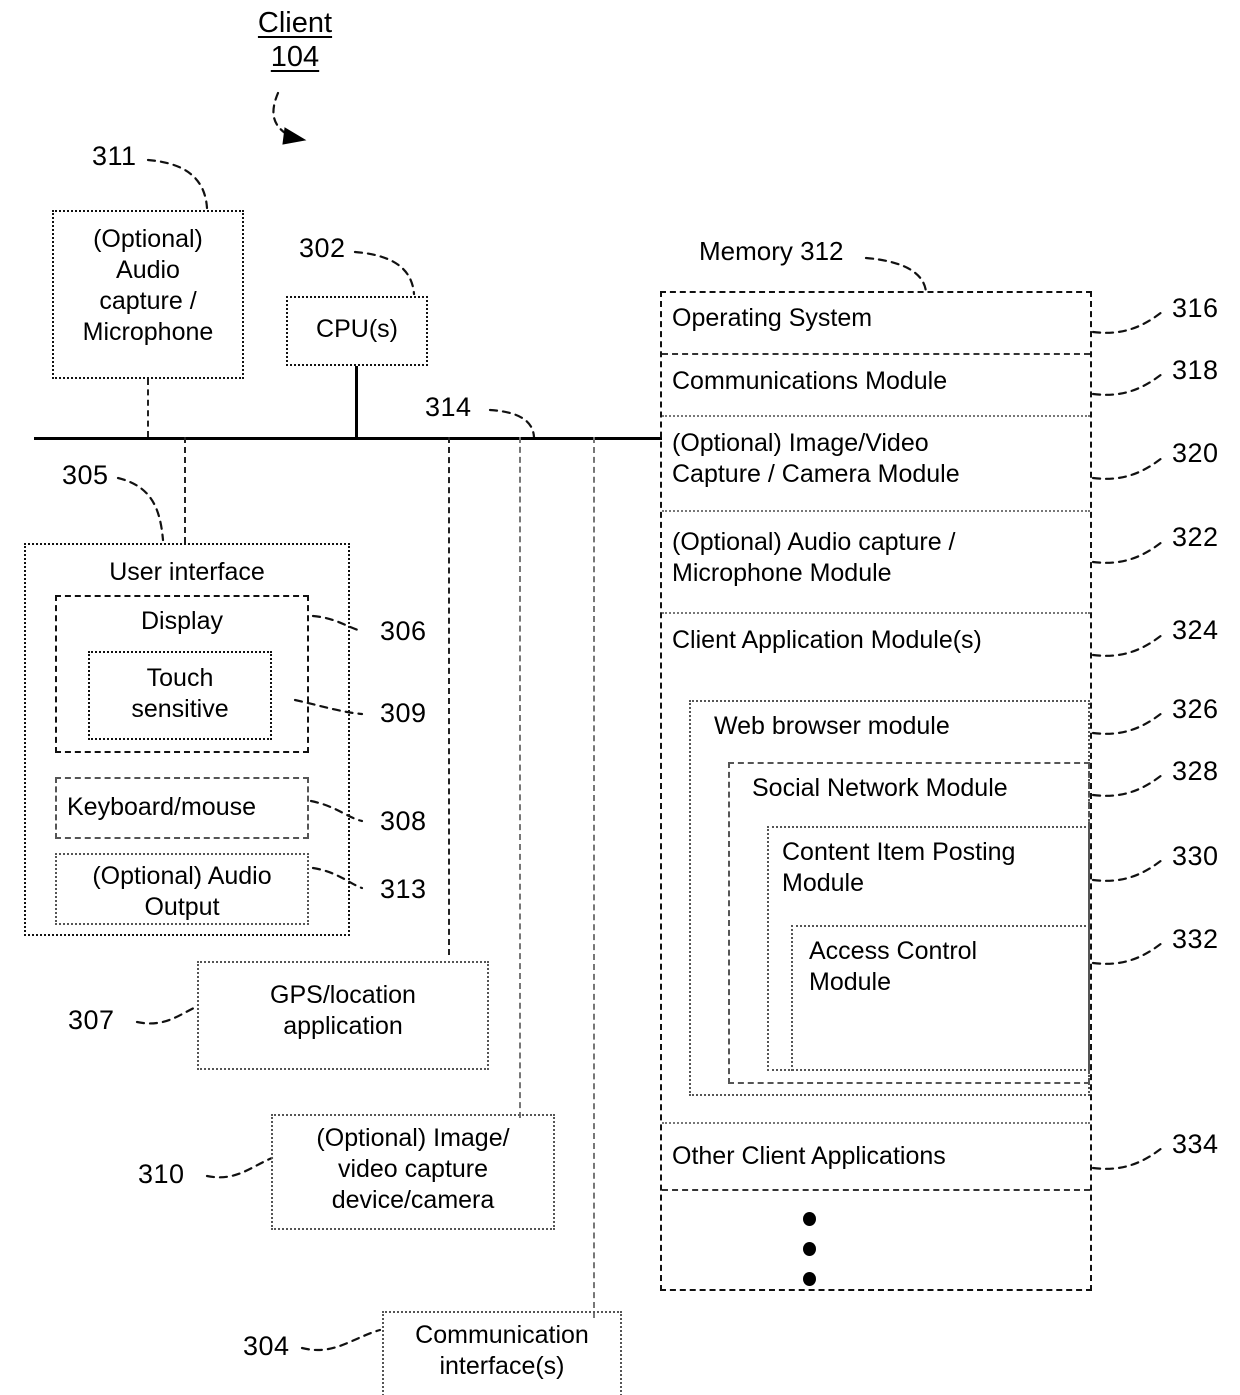 This screenshot has height=1395, width=1240. What do you see at coordinates (114, 156) in the screenshot?
I see `ref-311: 311` at bounding box center [114, 156].